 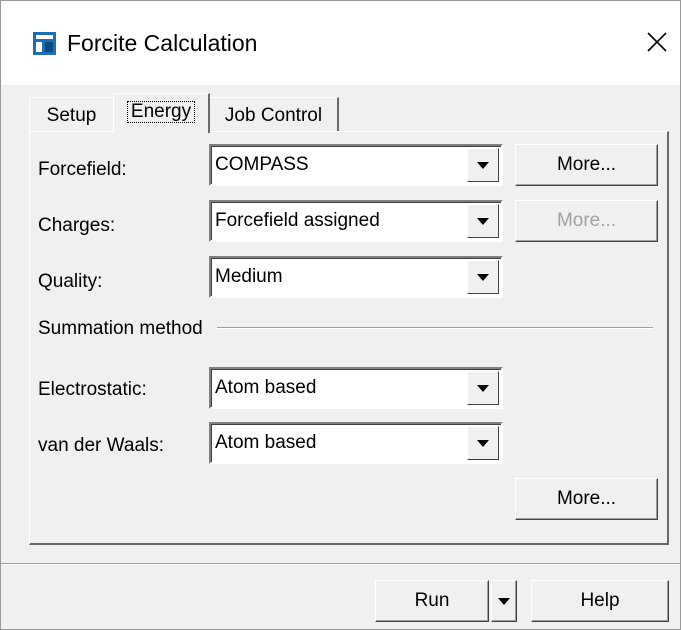 What do you see at coordinates (249, 276) in the screenshot?
I see `quality-value: Medium` at bounding box center [249, 276].